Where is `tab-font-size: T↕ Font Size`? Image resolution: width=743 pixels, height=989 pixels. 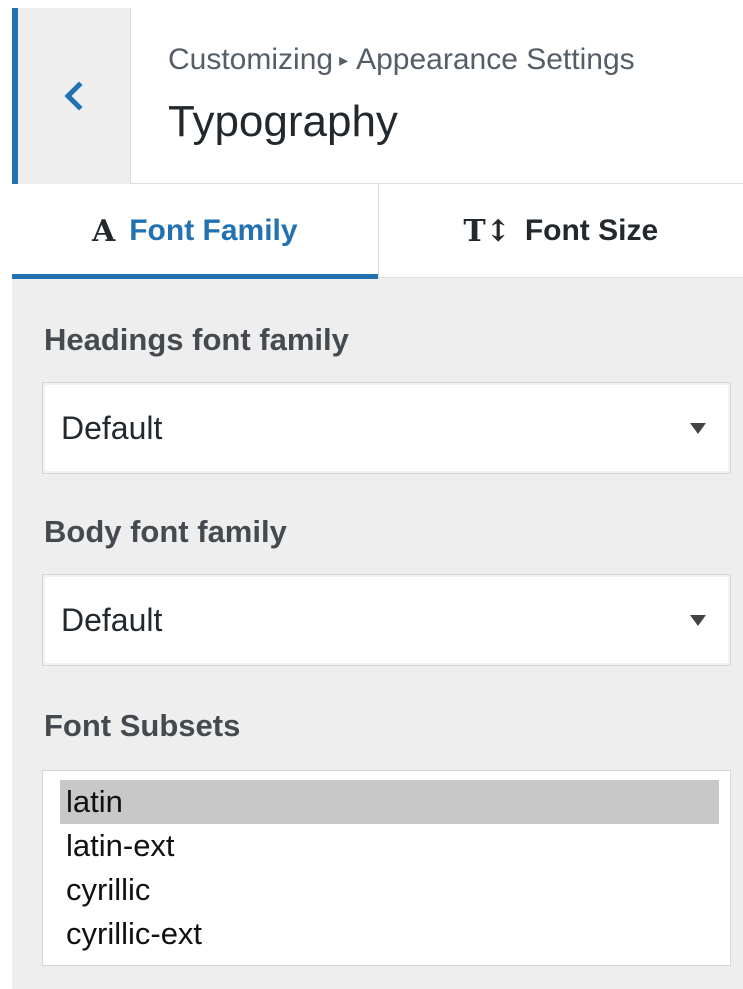
tab-font-size: T↕ Font Size is located at coordinates (560, 231).